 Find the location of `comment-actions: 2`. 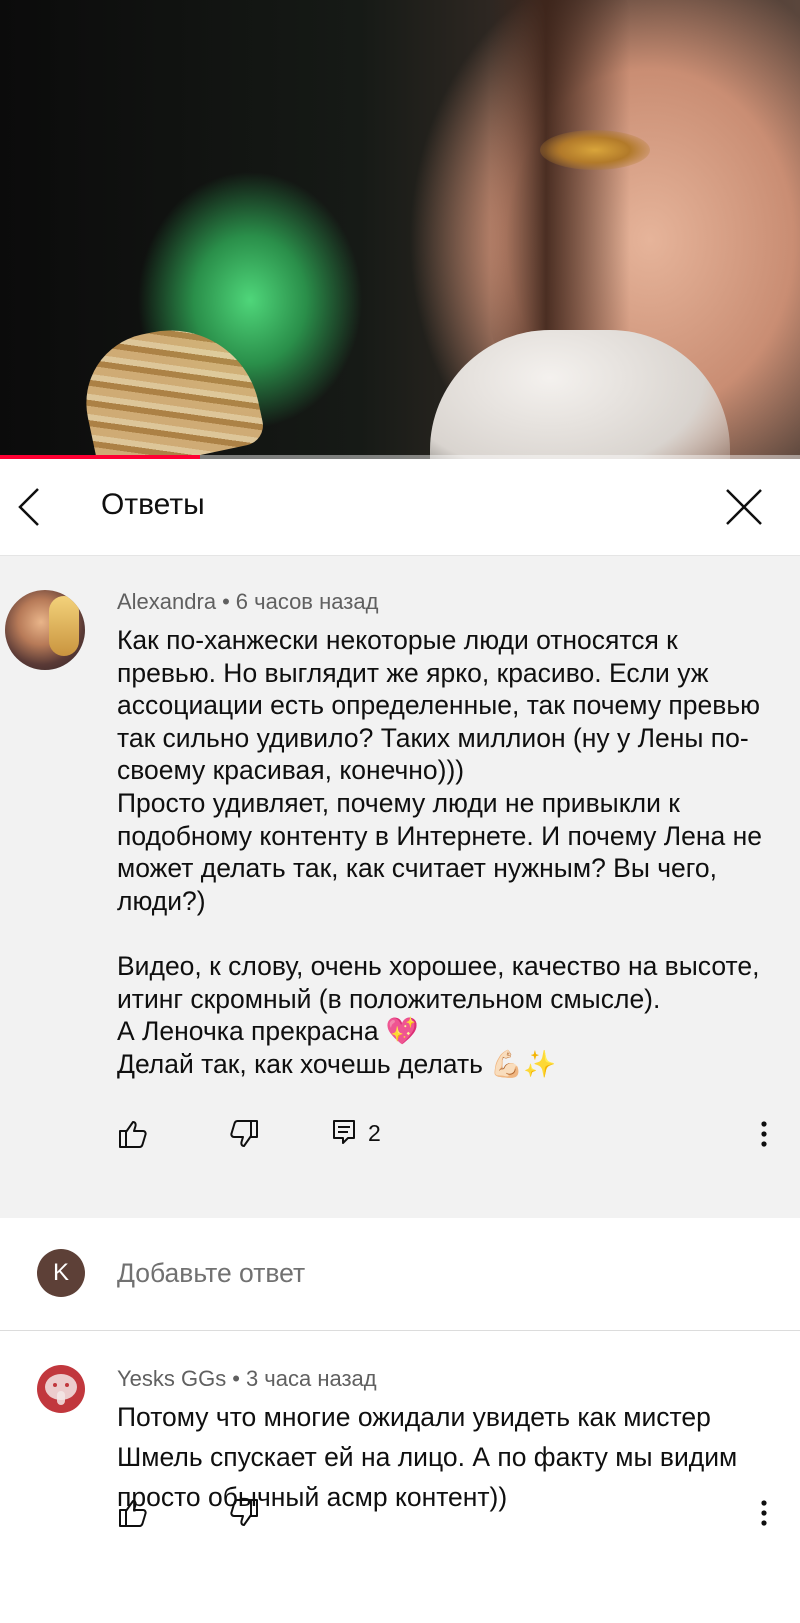

comment-actions: 2 is located at coordinates (400, 1134).